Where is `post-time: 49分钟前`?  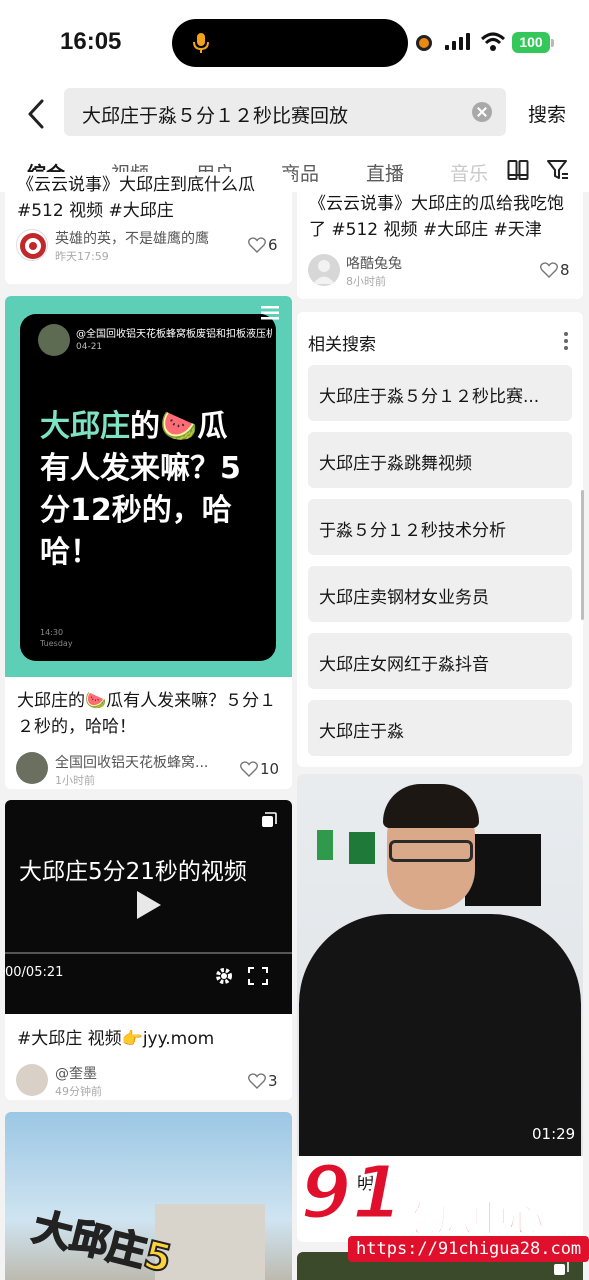
post-time: 49分钟前 is located at coordinates (78, 1091).